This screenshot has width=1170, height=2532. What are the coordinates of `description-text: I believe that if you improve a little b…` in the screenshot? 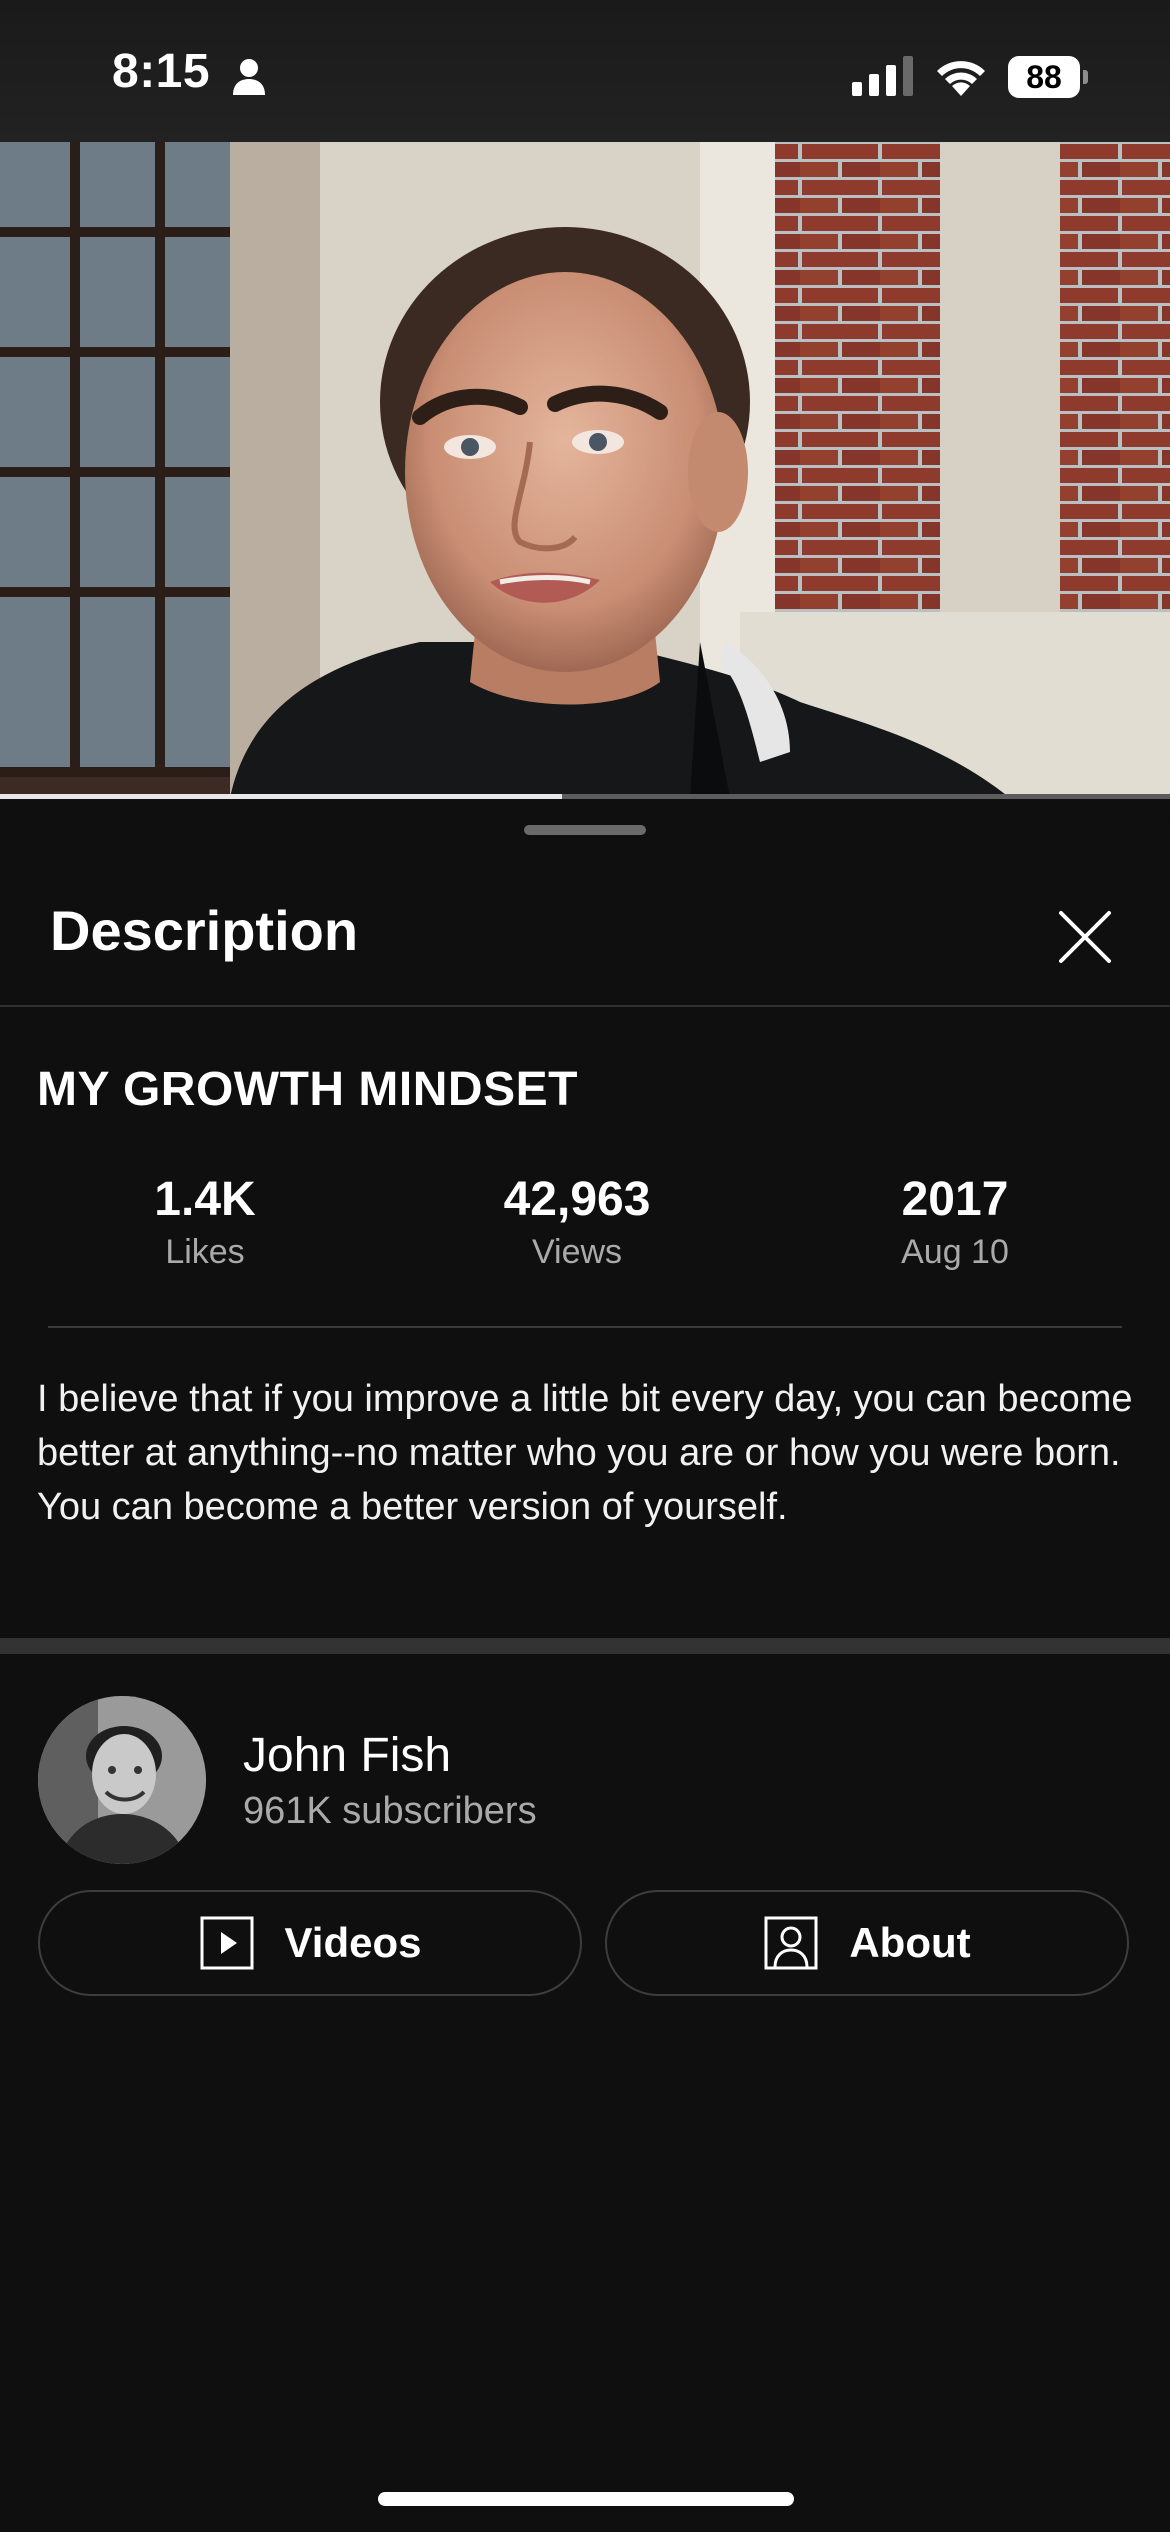 It's located at (585, 1453).